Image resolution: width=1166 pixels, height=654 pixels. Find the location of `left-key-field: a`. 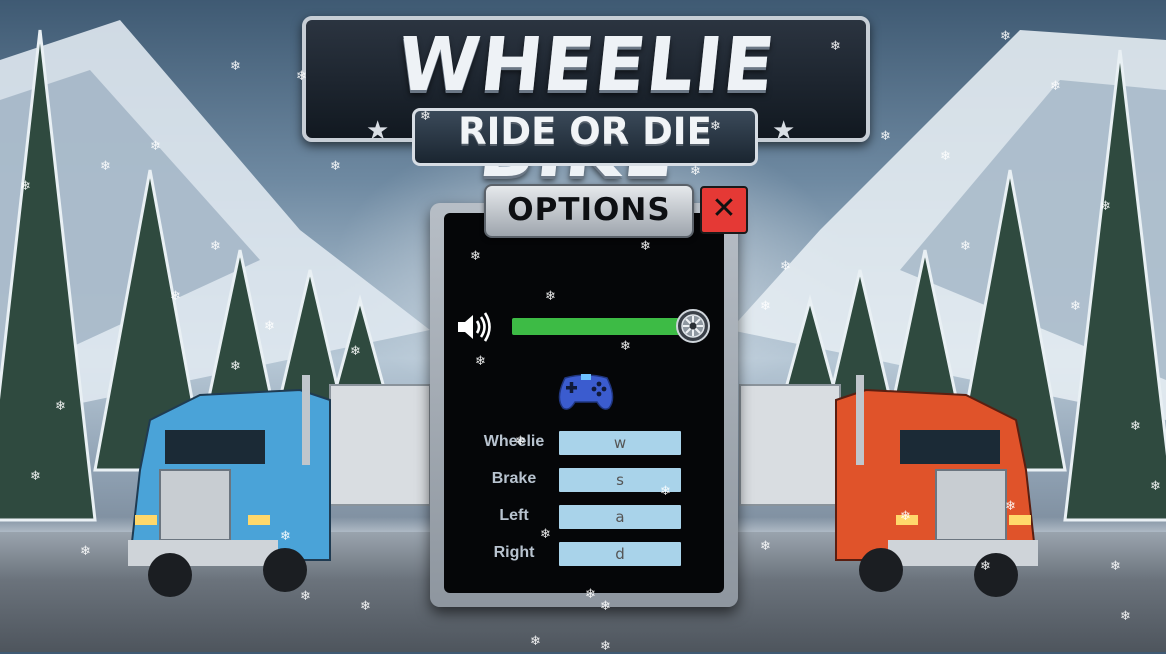

left-key-field: a is located at coordinates (620, 517).